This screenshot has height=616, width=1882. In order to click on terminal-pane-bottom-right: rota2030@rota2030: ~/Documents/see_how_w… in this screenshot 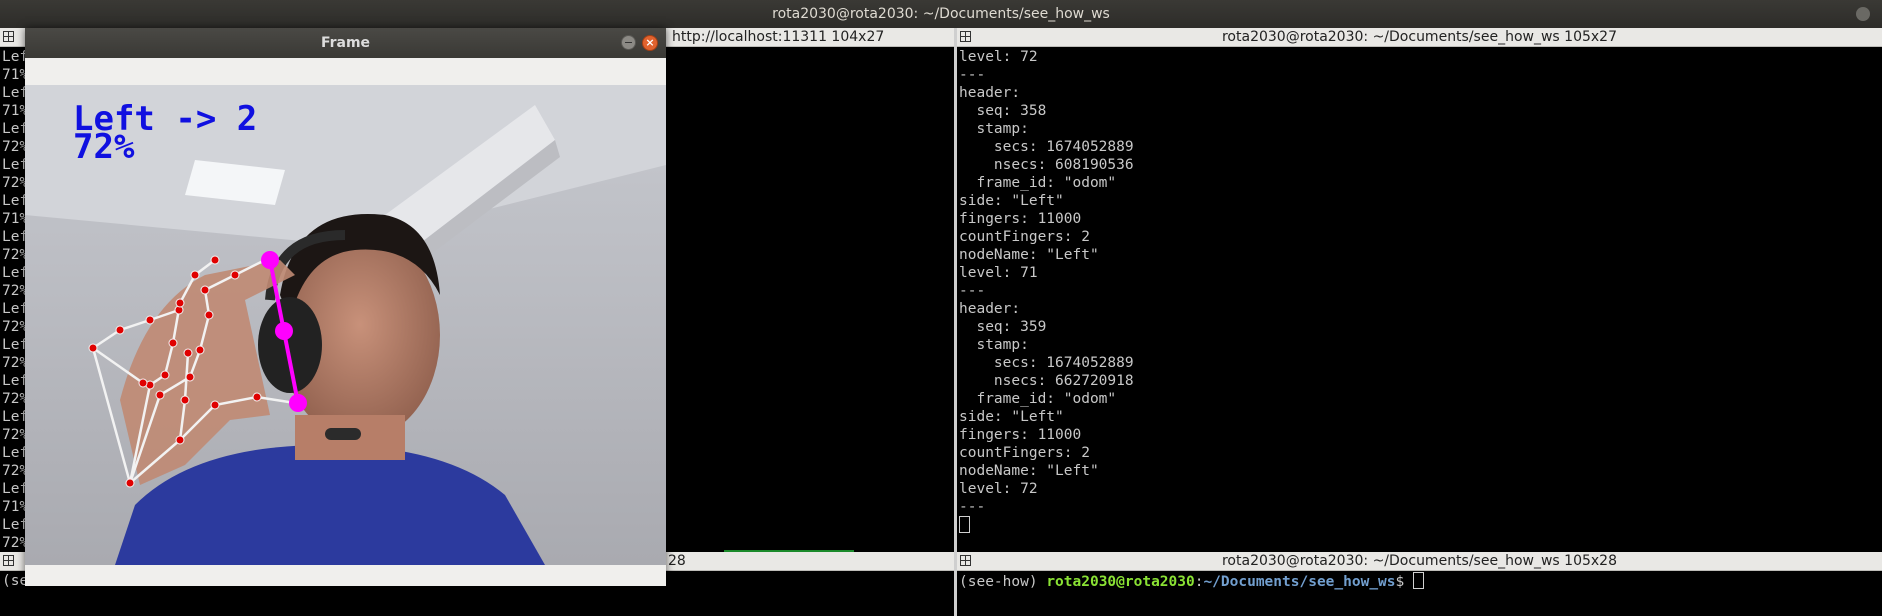, I will do `click(1419, 584)`.